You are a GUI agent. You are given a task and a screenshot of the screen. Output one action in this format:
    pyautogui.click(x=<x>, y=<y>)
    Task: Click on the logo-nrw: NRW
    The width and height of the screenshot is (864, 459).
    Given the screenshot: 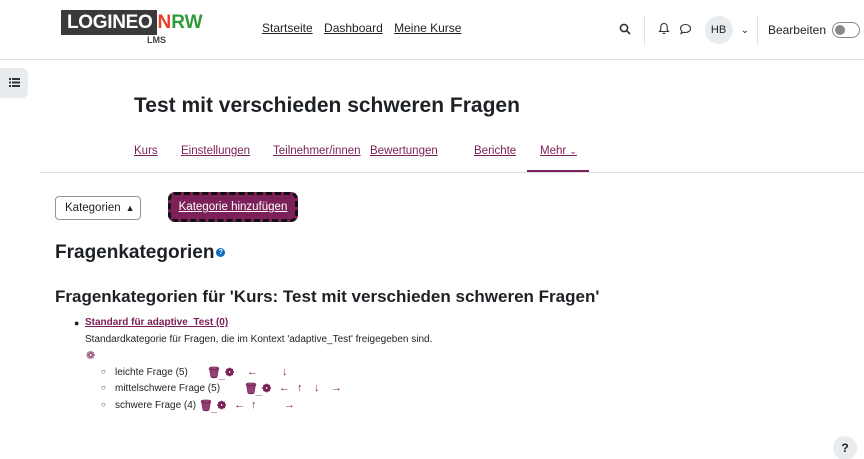 What is the action you would take?
    pyautogui.click(x=180, y=23)
    